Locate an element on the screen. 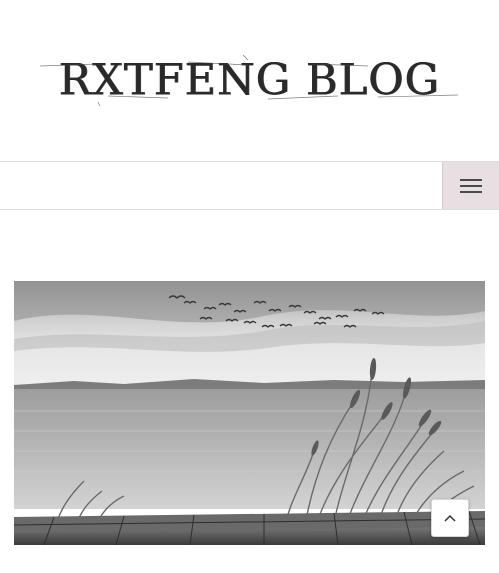 This screenshot has height=573, width=499. menu-toggle-button is located at coordinates (470, 185).